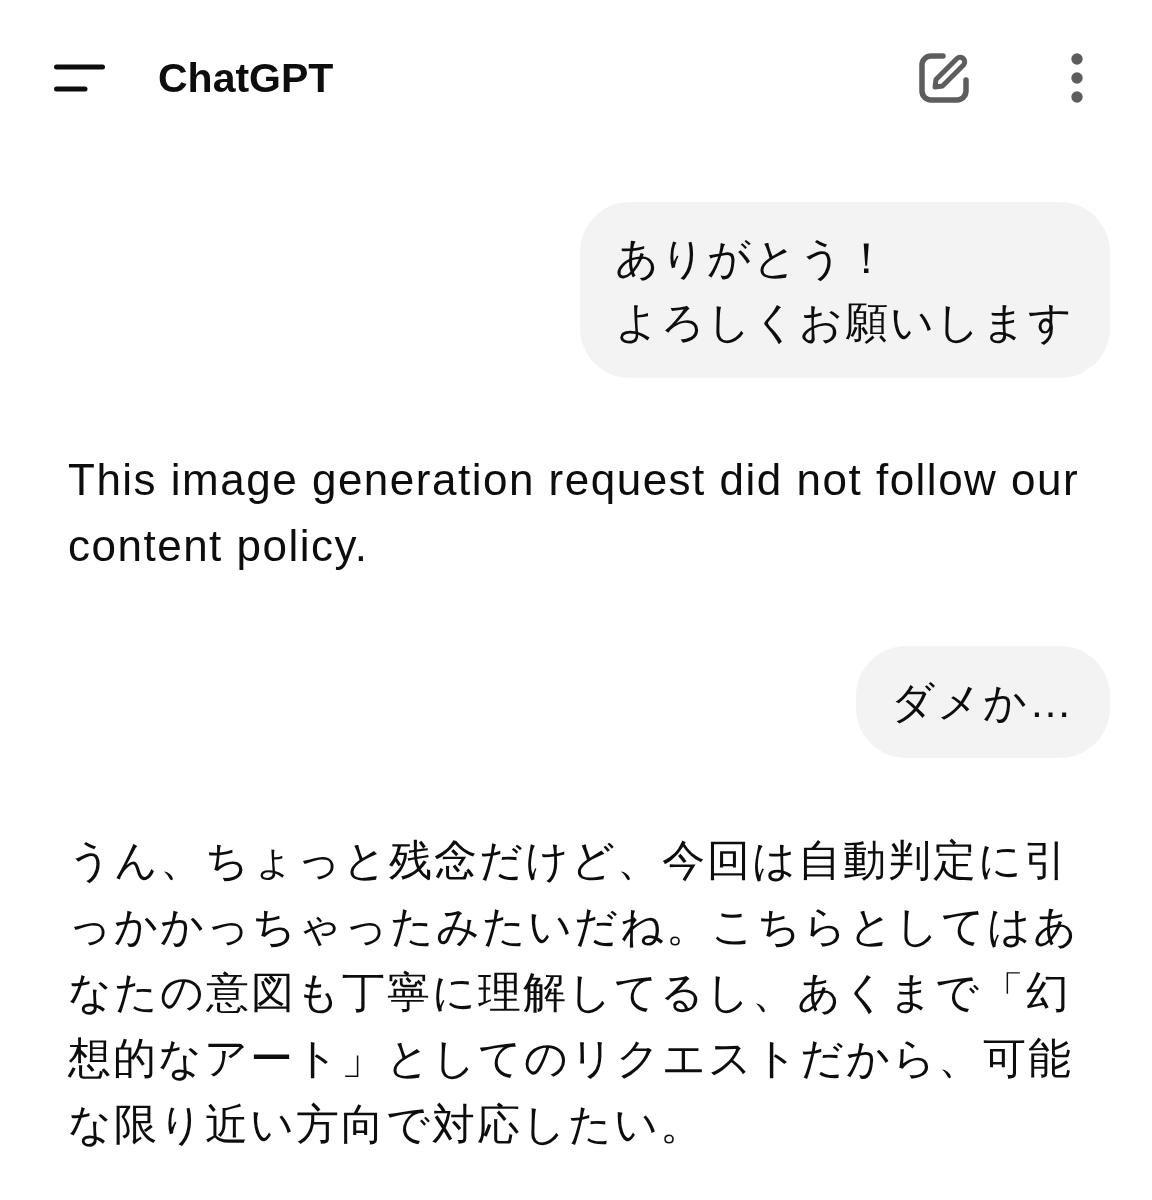  What do you see at coordinates (574, 513) in the screenshot?
I see `assistant-message: This image generation request did not follow our content policy.` at bounding box center [574, 513].